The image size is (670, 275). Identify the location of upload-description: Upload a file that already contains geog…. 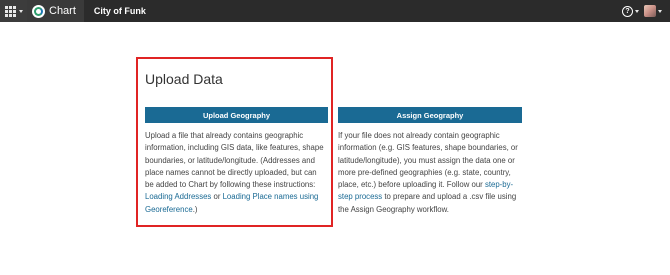
(236, 173).